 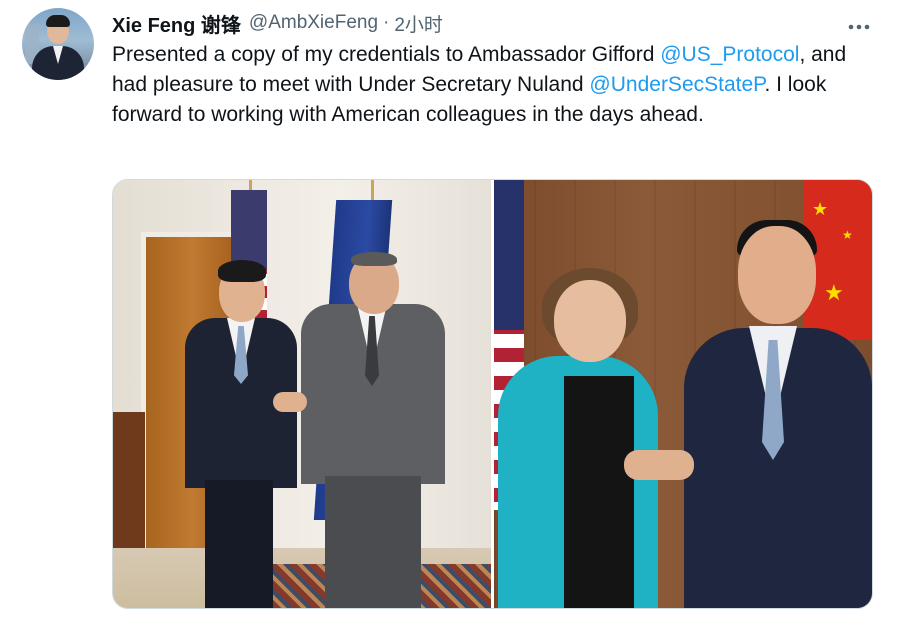 What do you see at coordinates (859, 27) in the screenshot?
I see `more-horizontal-icon` at bounding box center [859, 27].